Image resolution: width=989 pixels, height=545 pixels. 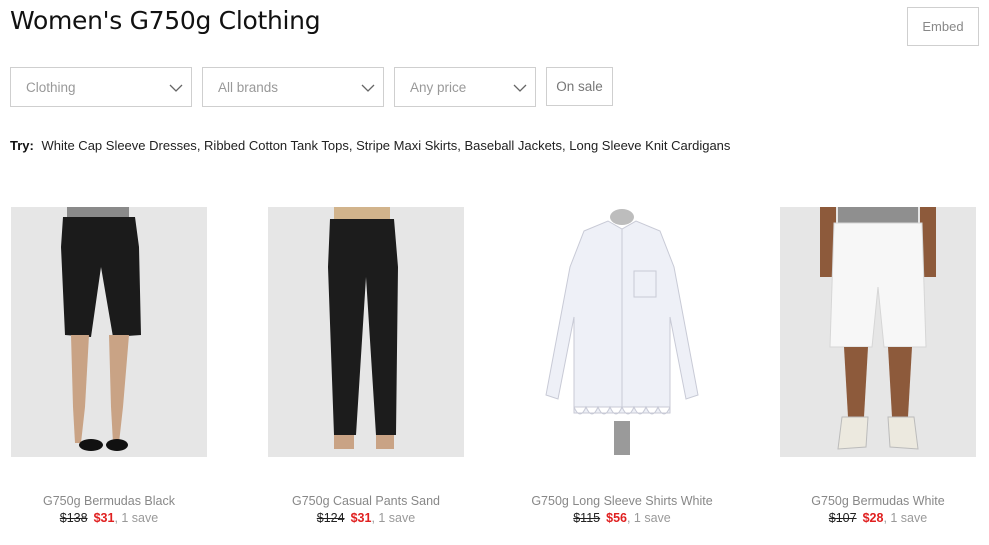 I want to click on product-photo-casual-pants, so click(x=363, y=328).